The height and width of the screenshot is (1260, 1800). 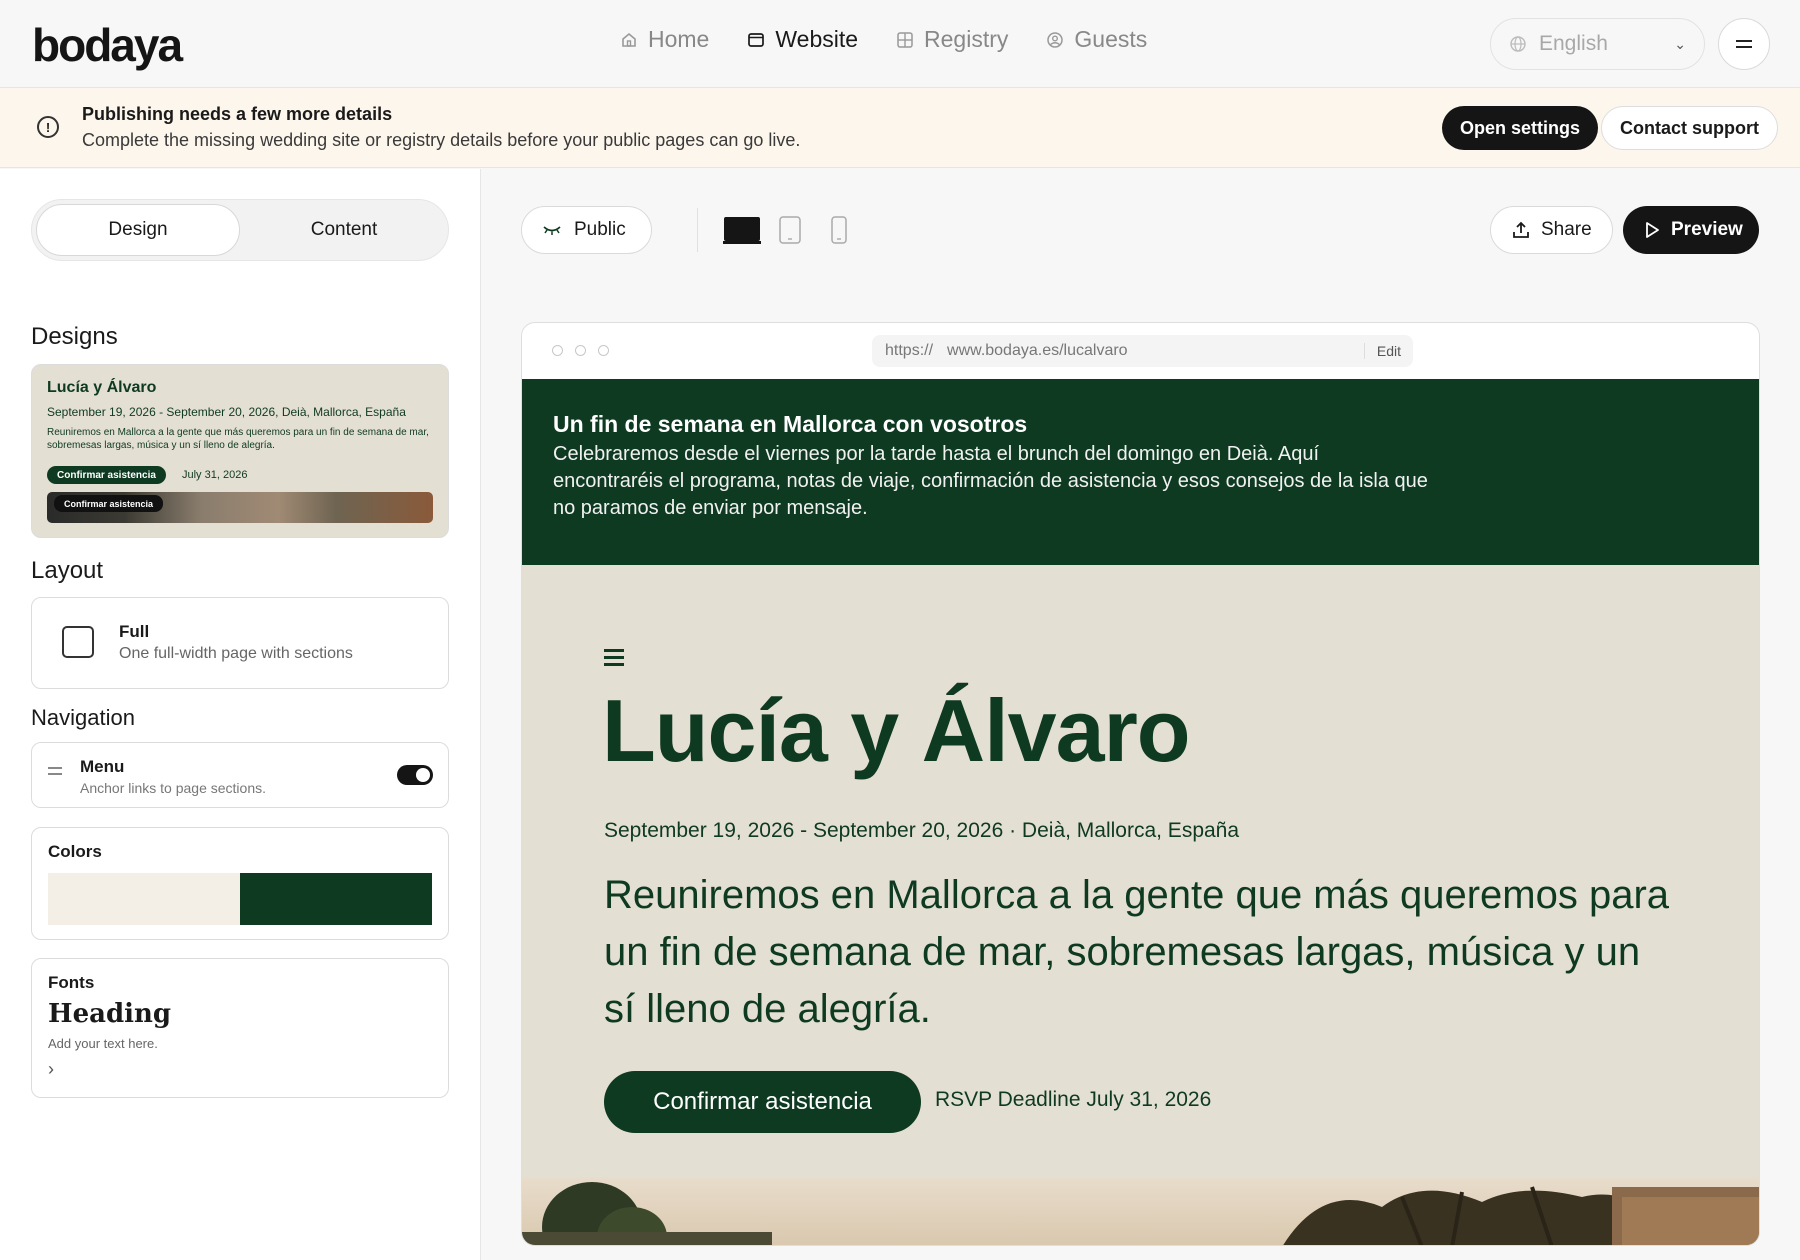 I want to click on mobile-icon, so click(x=839, y=230).